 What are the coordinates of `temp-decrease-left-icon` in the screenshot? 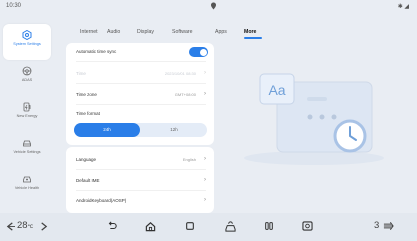 It's located at (10, 226).